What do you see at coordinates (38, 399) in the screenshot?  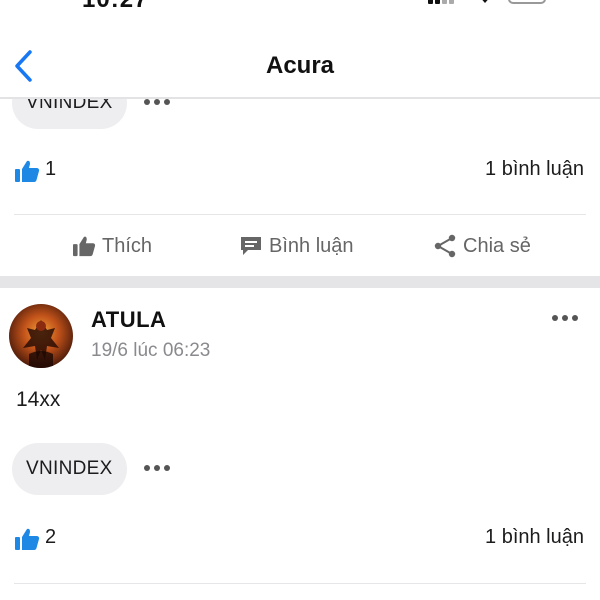 I see `post-content: 14xx` at bounding box center [38, 399].